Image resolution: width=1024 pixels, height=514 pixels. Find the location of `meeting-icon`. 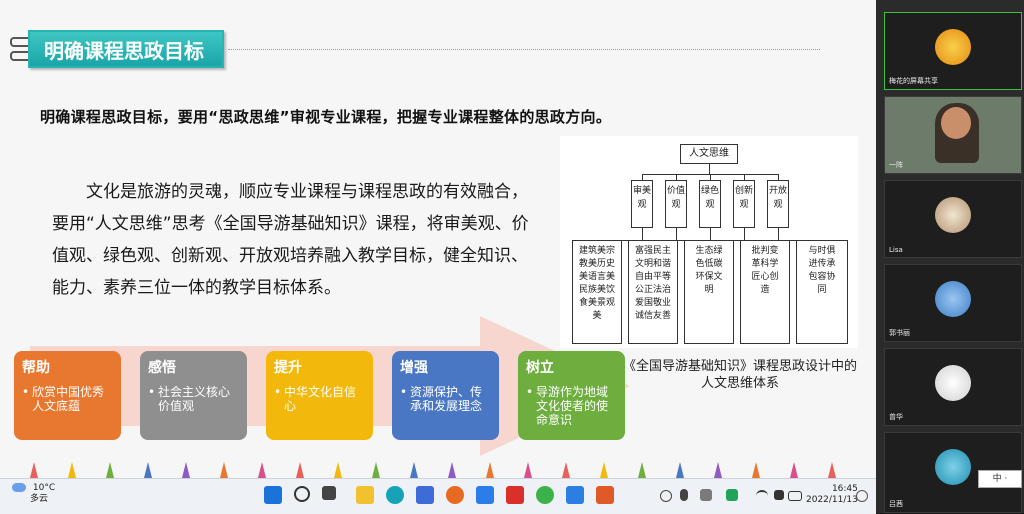

meeting-icon is located at coordinates (575, 495).